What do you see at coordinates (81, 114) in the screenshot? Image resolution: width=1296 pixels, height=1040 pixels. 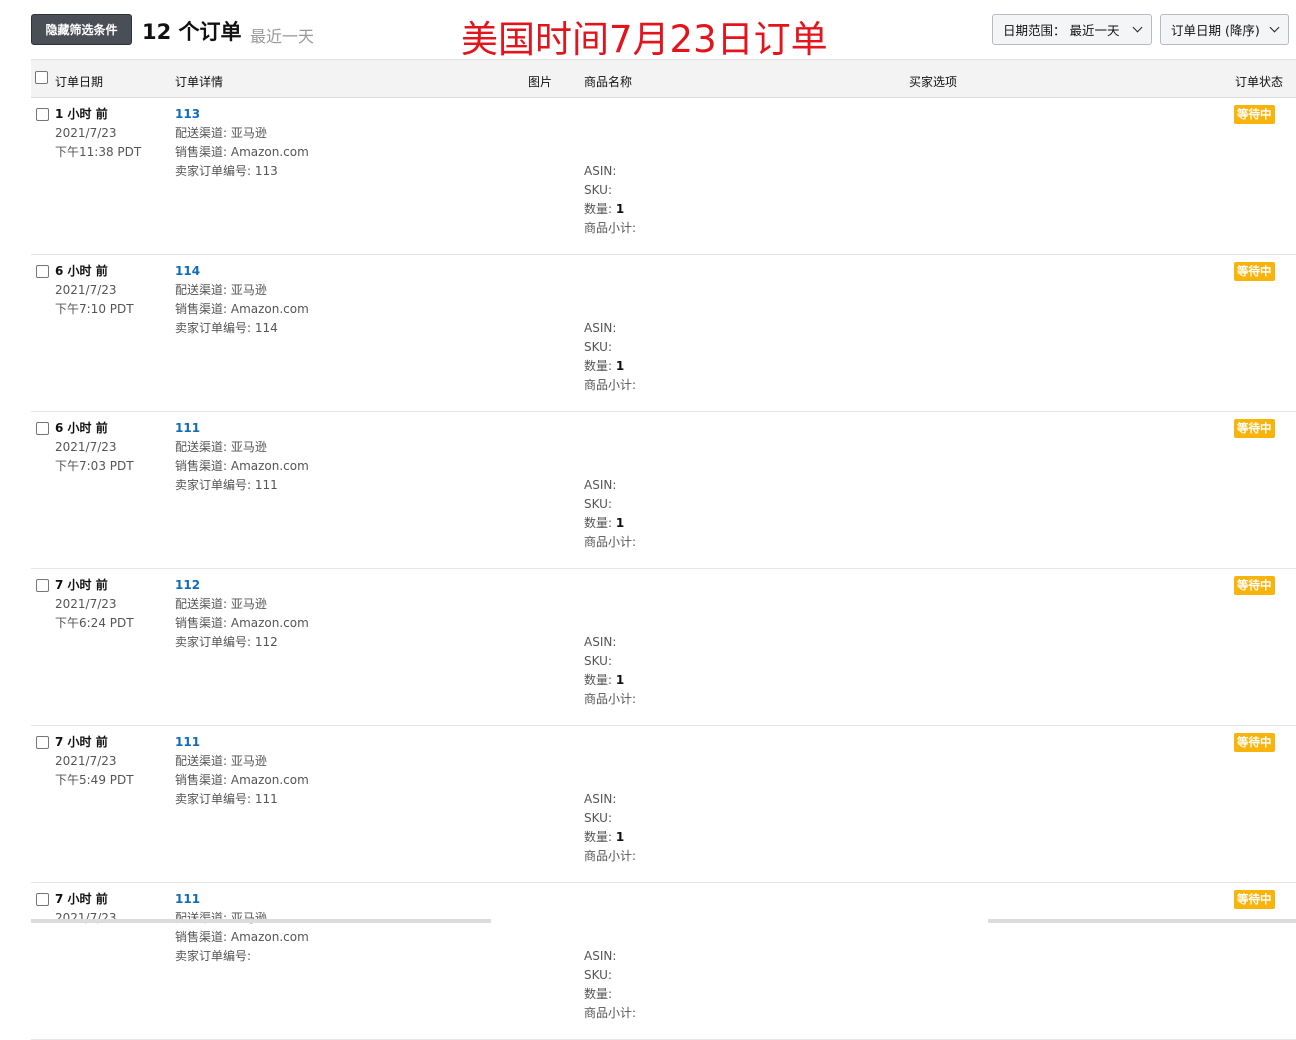 I see `order-age: 1 小时 前` at bounding box center [81, 114].